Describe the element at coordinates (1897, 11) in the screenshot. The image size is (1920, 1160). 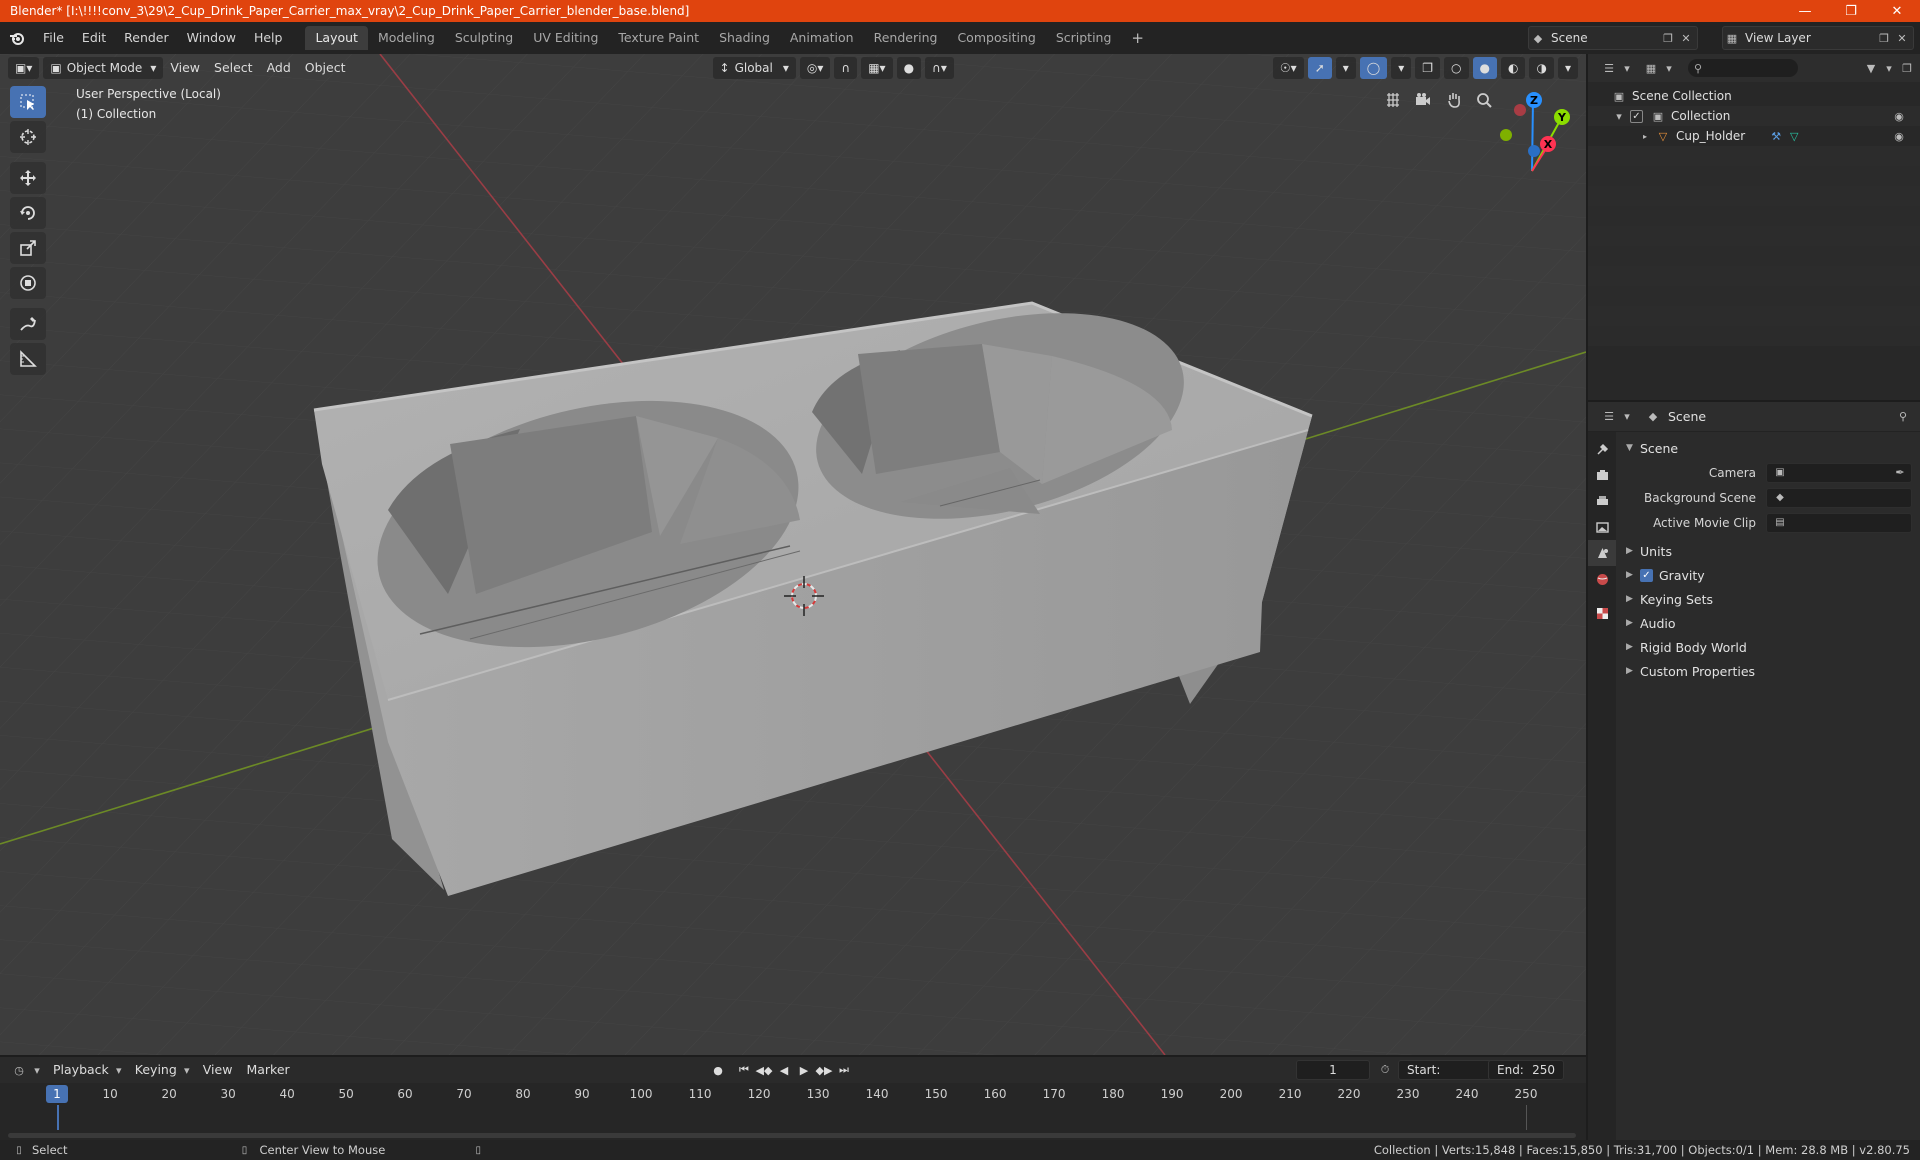
I see `close-button: ✕` at that location.